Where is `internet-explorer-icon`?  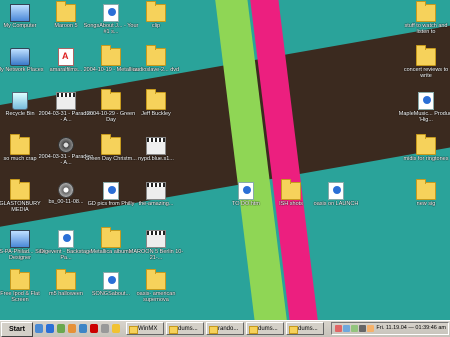
internet-explorer-icon is located at coordinates (50, 328).